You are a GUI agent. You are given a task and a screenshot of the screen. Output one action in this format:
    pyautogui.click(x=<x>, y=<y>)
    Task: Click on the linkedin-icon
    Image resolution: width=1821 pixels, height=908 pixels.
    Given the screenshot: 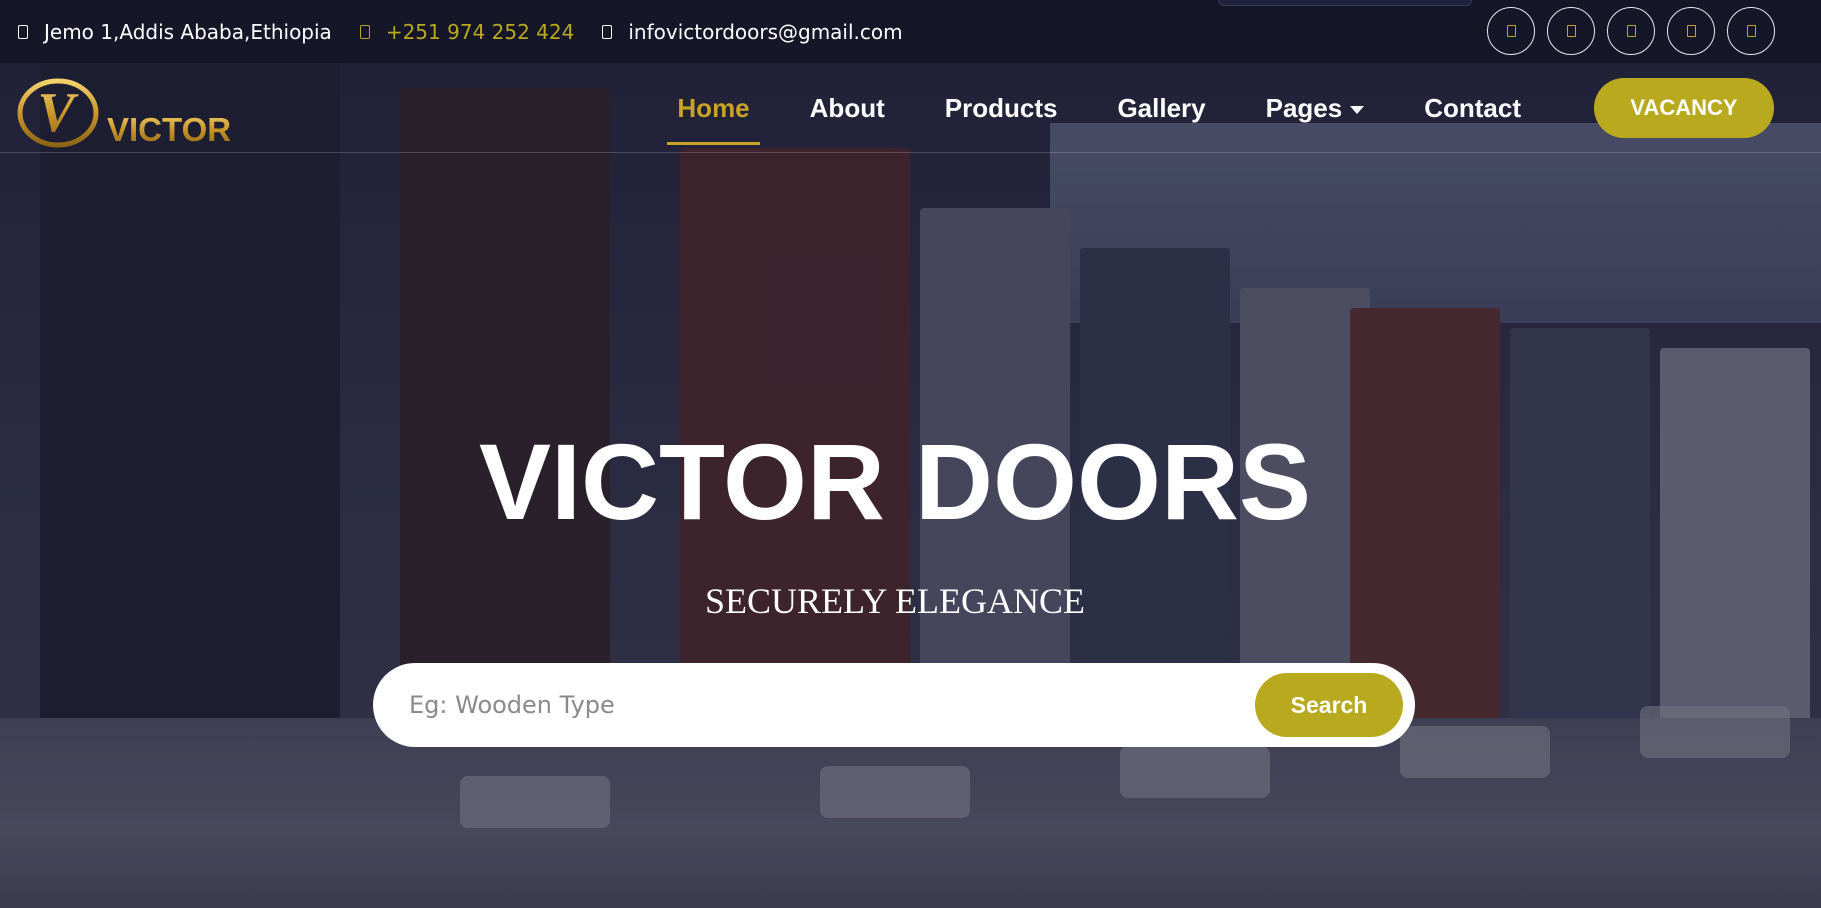 What is the action you would take?
    pyautogui.click(x=1691, y=31)
    